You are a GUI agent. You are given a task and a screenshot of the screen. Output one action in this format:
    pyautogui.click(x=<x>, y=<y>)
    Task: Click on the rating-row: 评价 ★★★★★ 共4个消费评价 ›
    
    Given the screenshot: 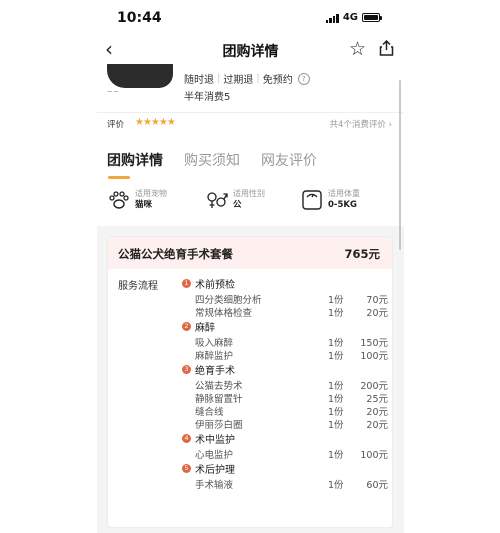 What is the action you would take?
    pyautogui.click(x=250, y=124)
    